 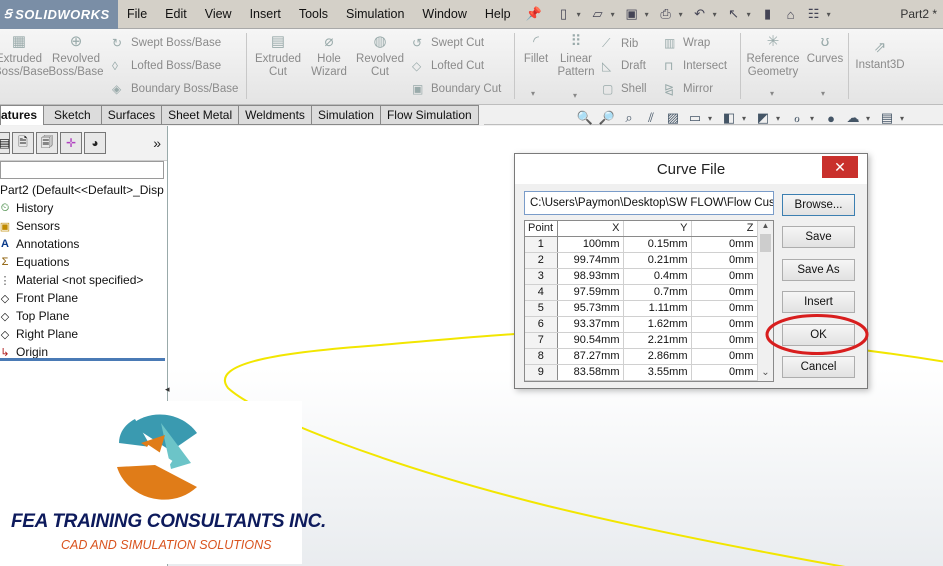 What do you see at coordinates (818, 302) in the screenshot?
I see `insert-button: Insert` at bounding box center [818, 302].